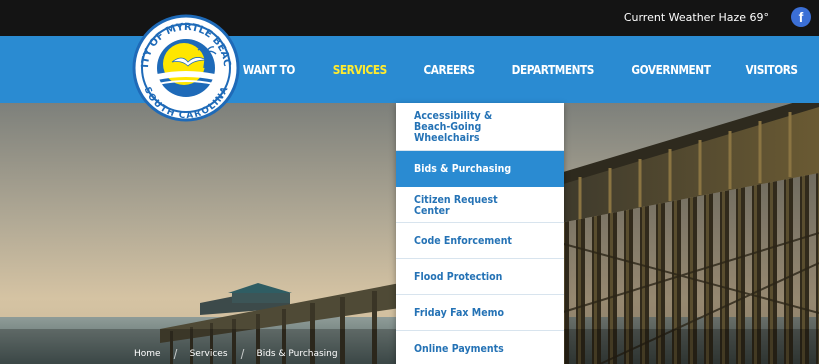 The width and height of the screenshot is (819, 364). What do you see at coordinates (553, 70) in the screenshot?
I see `nav-departments: DEPARTMENTS` at bounding box center [553, 70].